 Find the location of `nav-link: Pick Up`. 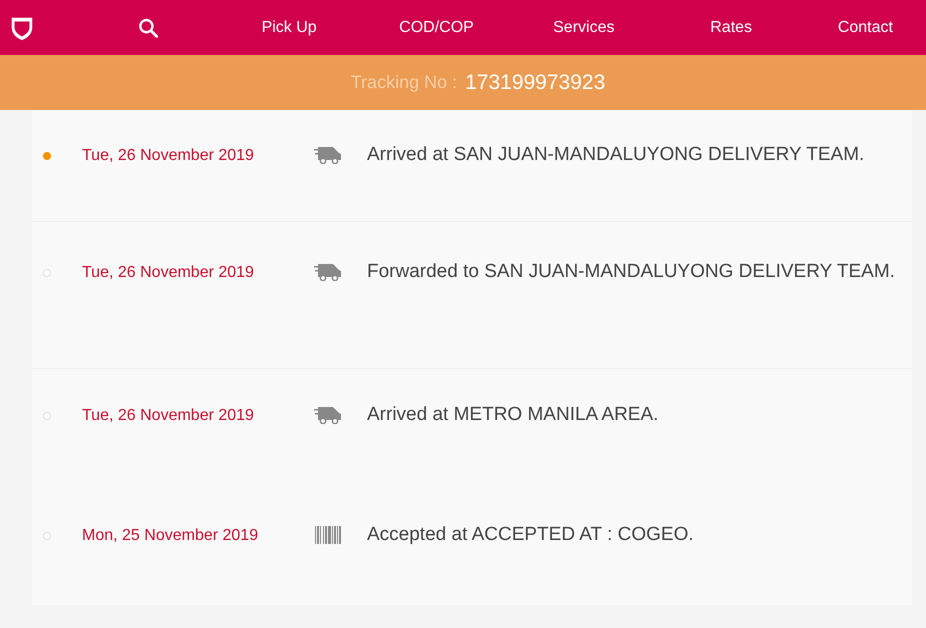

nav-link: Pick Up is located at coordinates (289, 27).